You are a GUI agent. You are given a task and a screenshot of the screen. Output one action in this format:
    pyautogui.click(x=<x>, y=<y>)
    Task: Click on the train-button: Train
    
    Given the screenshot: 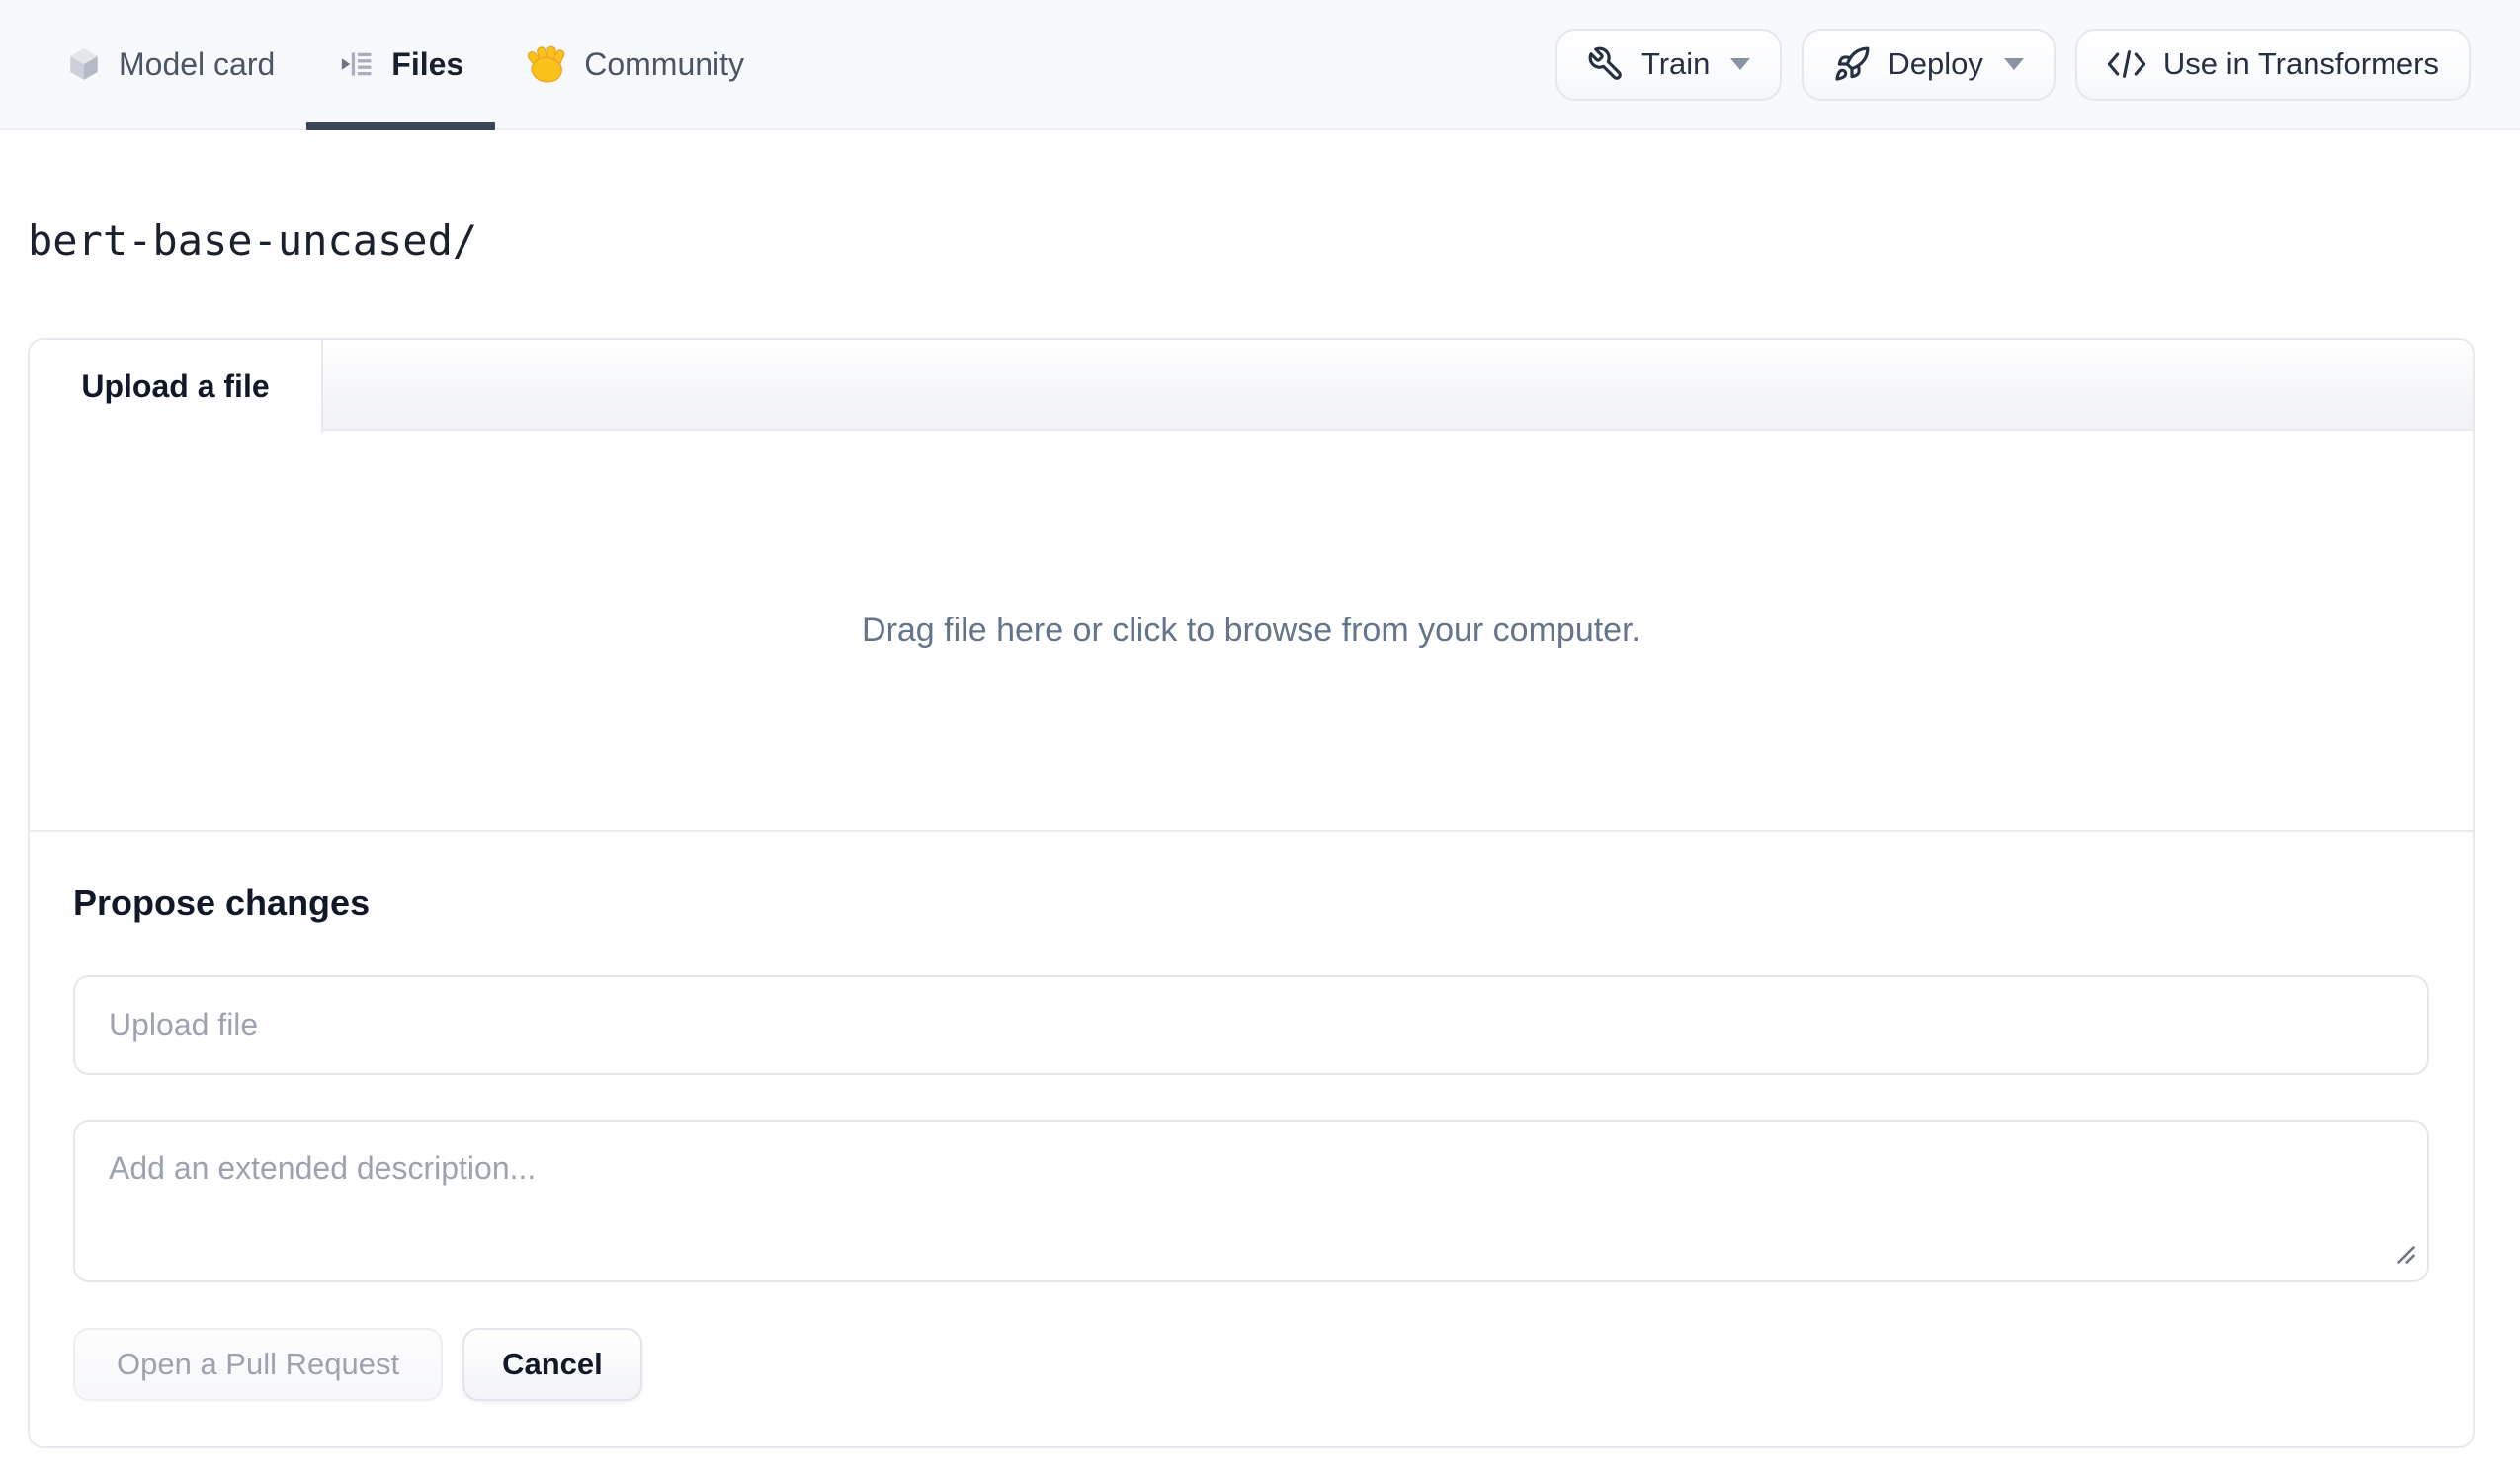 What is the action you would take?
    pyautogui.click(x=1668, y=64)
    